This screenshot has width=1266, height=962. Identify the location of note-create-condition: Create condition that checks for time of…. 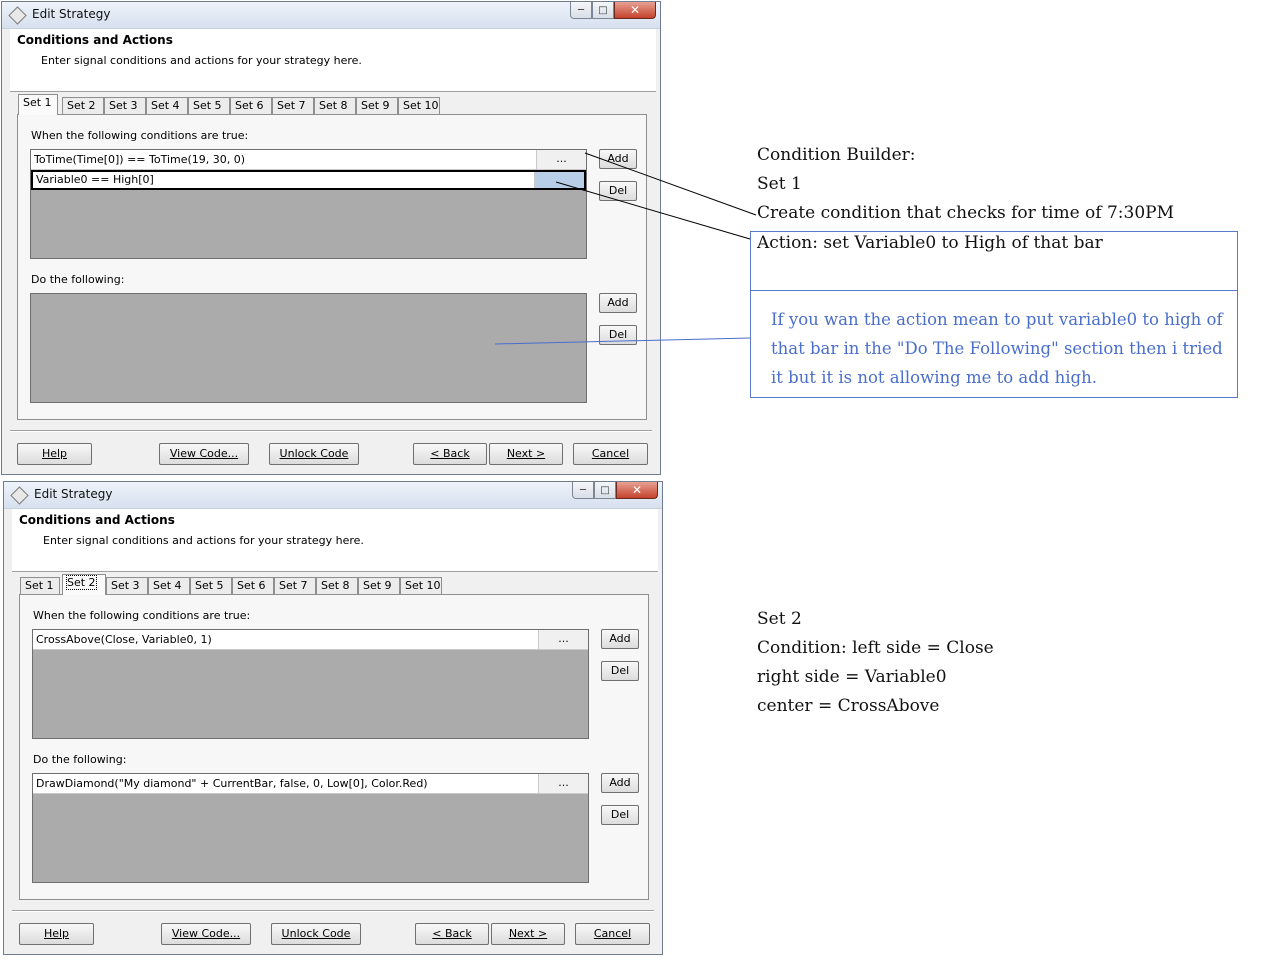
(965, 213).